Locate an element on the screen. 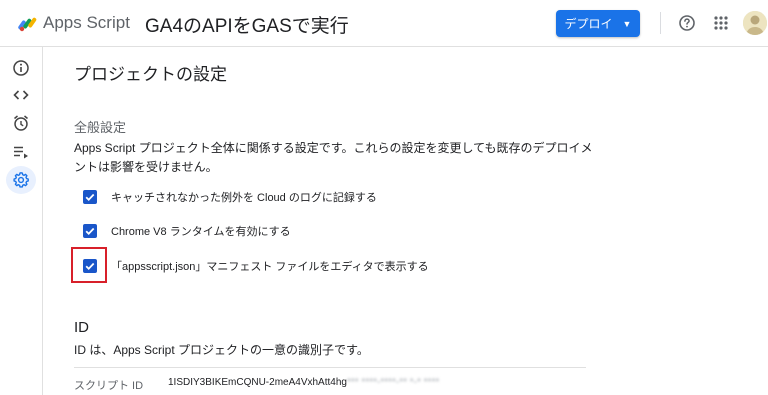 The image size is (768, 395). option-cloud-logging: キャッチされなかった例外を Cloud のログに記録する is located at coordinates (230, 197).